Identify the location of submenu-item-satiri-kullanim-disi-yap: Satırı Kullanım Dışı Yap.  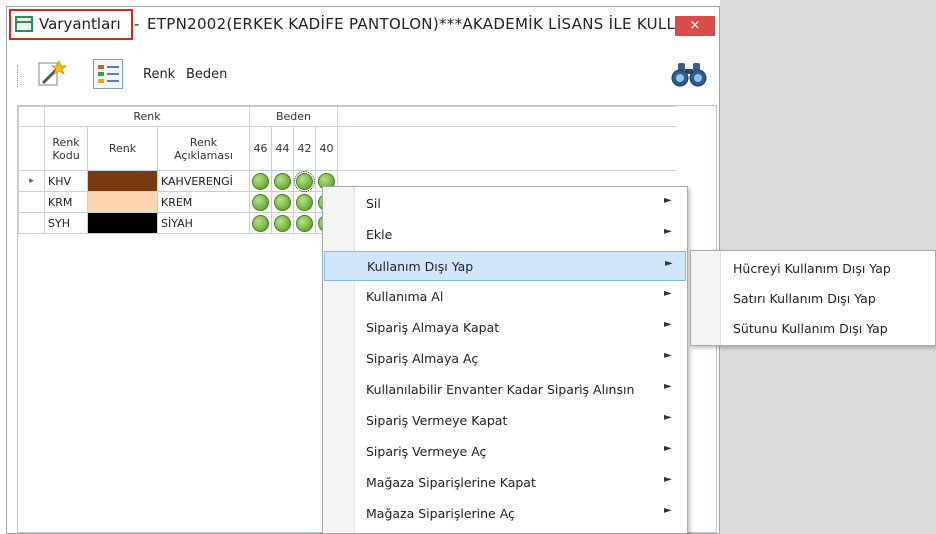
(804, 298).